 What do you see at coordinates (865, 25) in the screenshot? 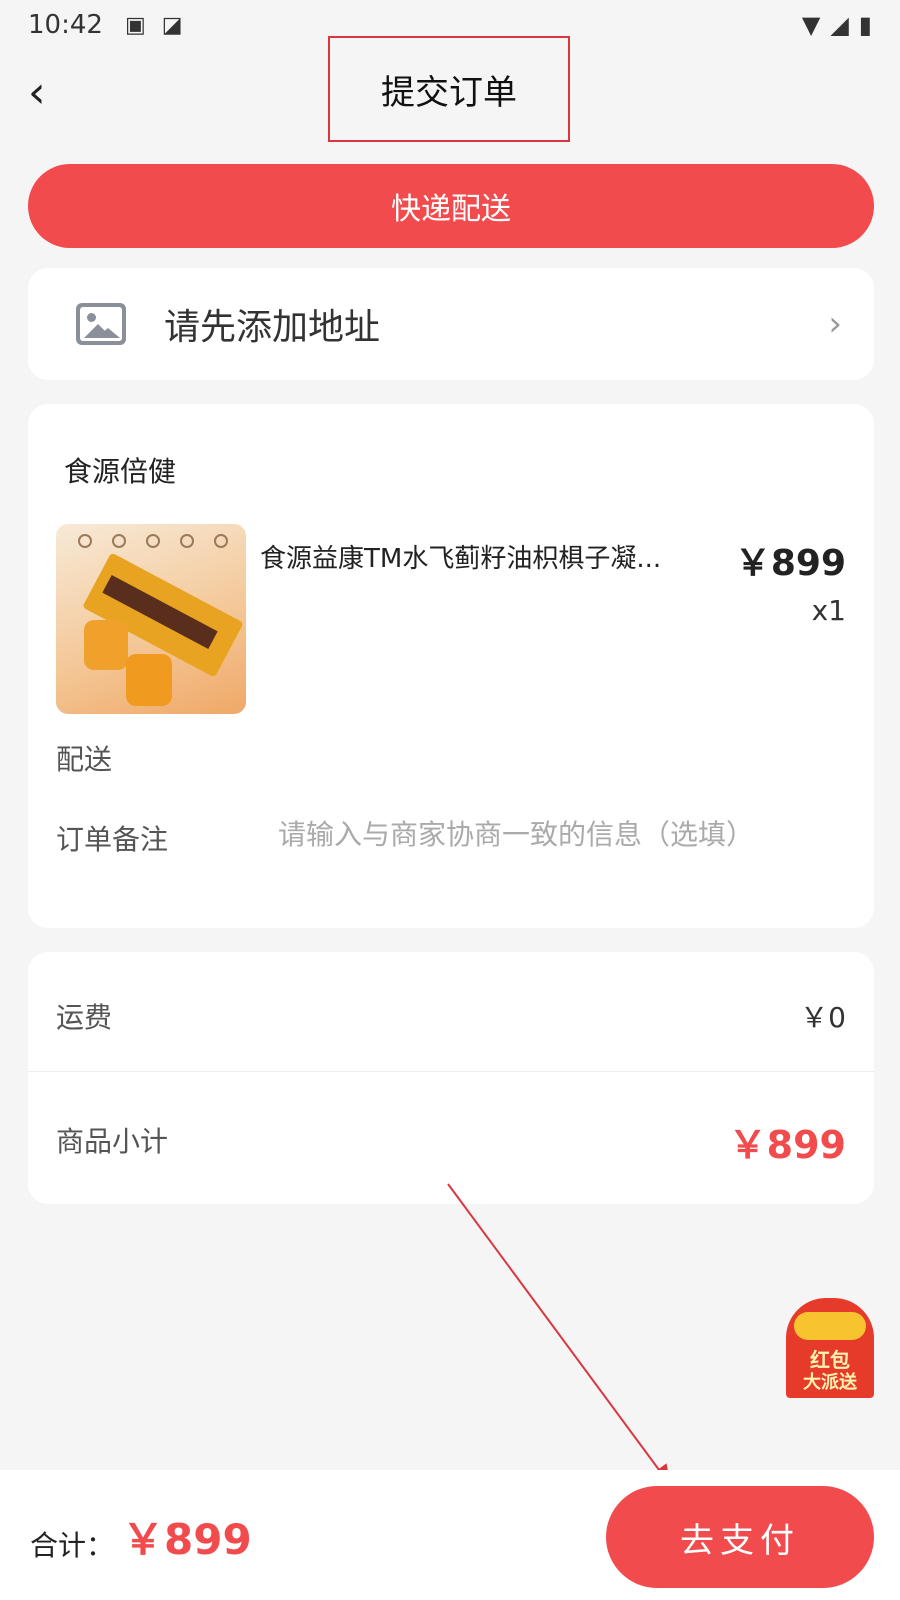
I see `battery-icon: ▮` at bounding box center [865, 25].